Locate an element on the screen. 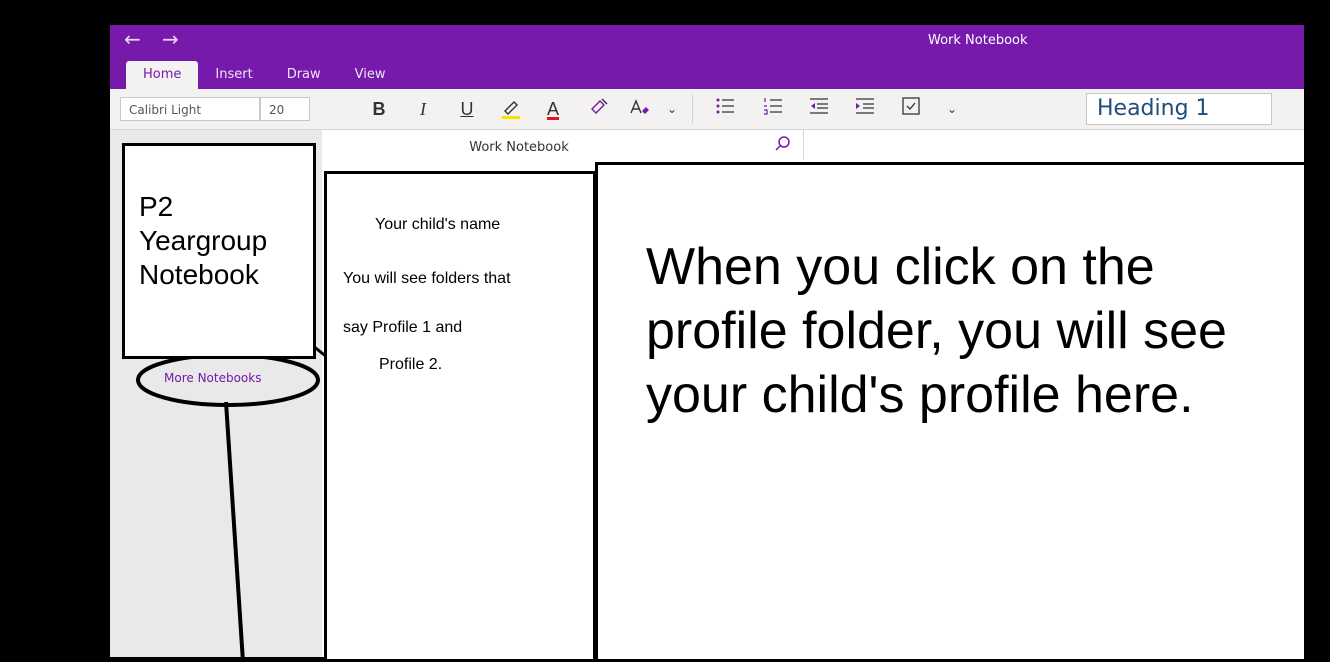  annotation-pointer-line is located at coordinates (234, 531).